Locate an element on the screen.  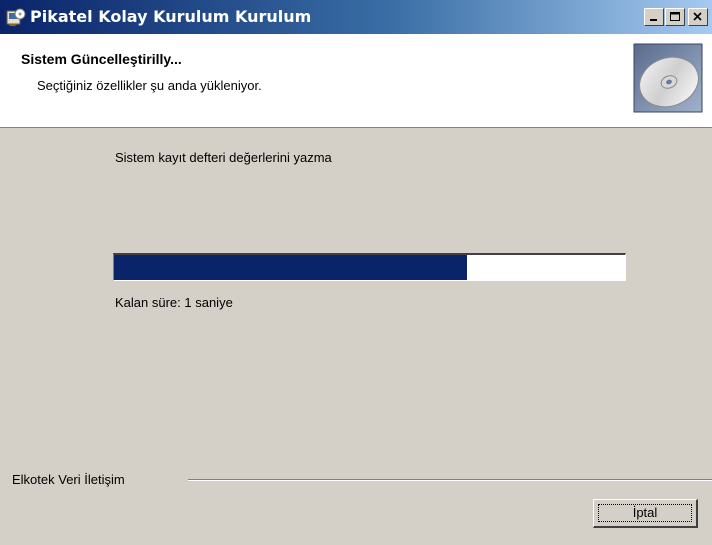
window-title: Pikatel Kolay Kurulum Kurulum is located at coordinates (171, 16).